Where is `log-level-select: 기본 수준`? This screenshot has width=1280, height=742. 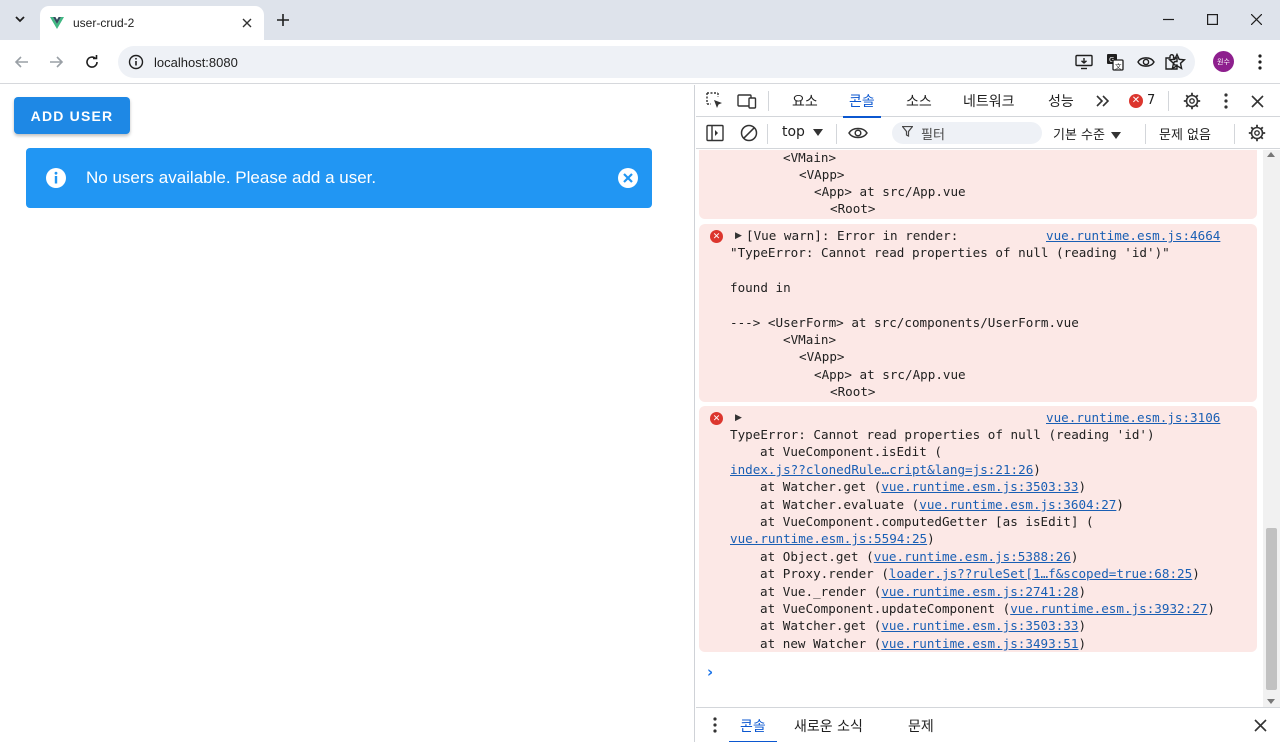 log-level-select: 기본 수준 is located at coordinates (1087, 133).